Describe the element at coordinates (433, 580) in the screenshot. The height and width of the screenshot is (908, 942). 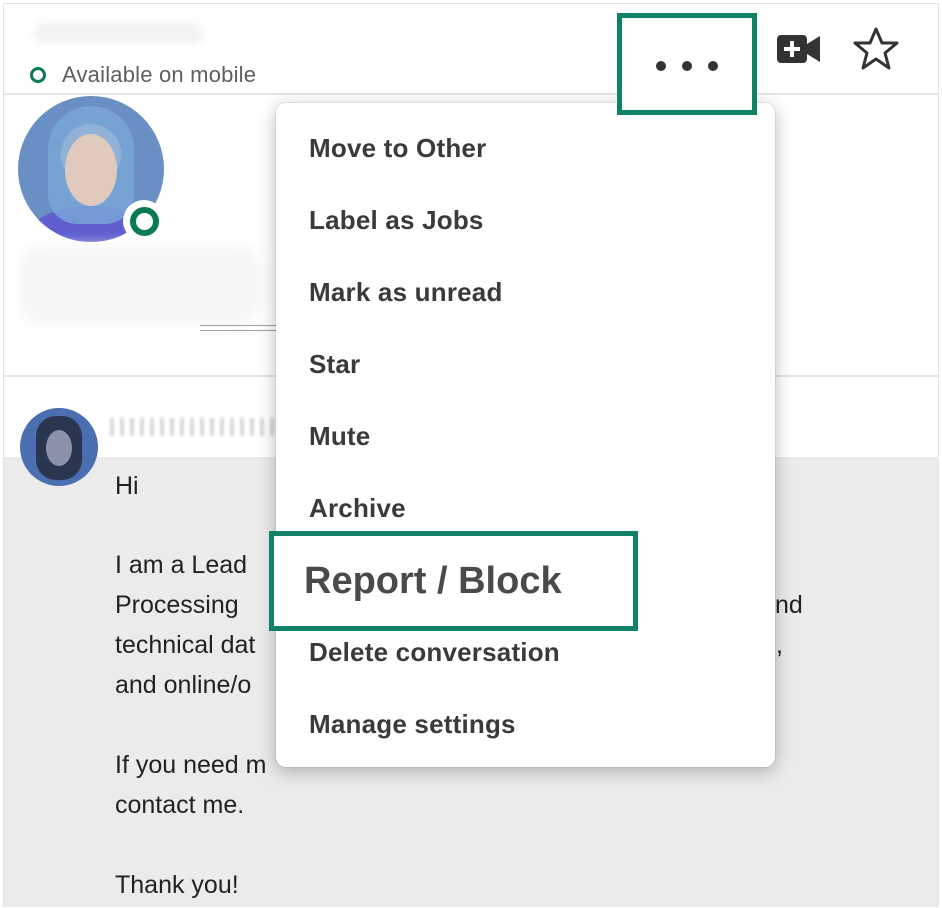
I see `report-block-label: Report / Block` at that location.